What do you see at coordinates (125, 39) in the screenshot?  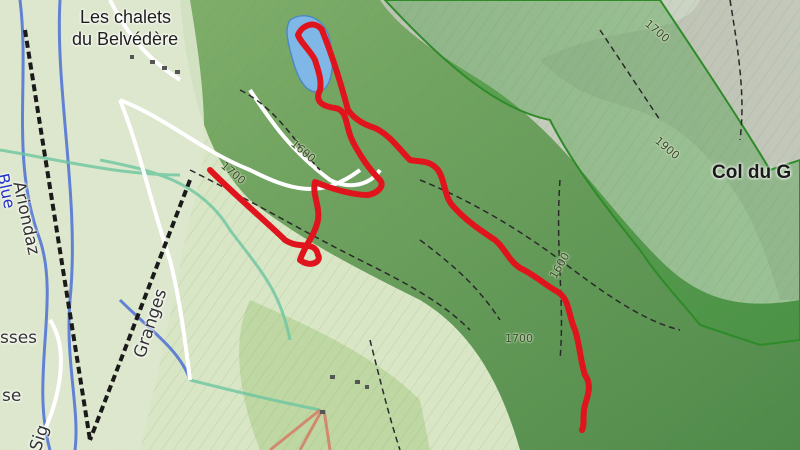 I see `place-label-line2: du Belvédère` at bounding box center [125, 39].